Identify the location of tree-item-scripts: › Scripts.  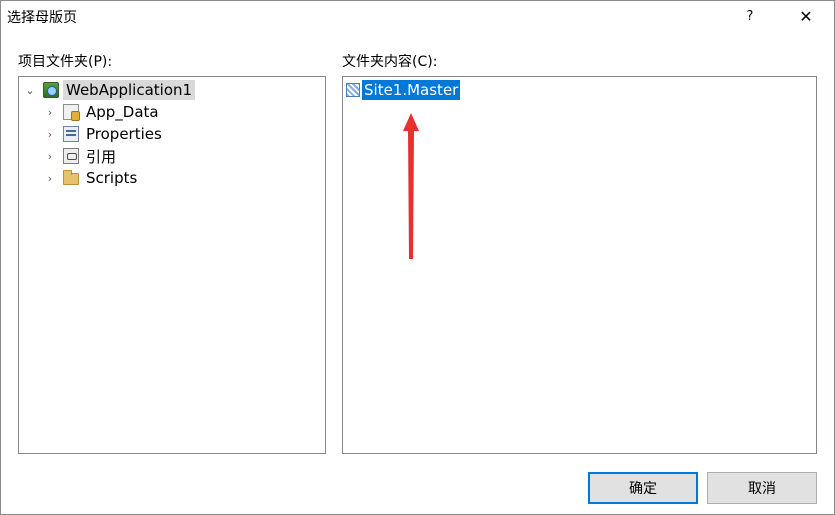
(91, 178).